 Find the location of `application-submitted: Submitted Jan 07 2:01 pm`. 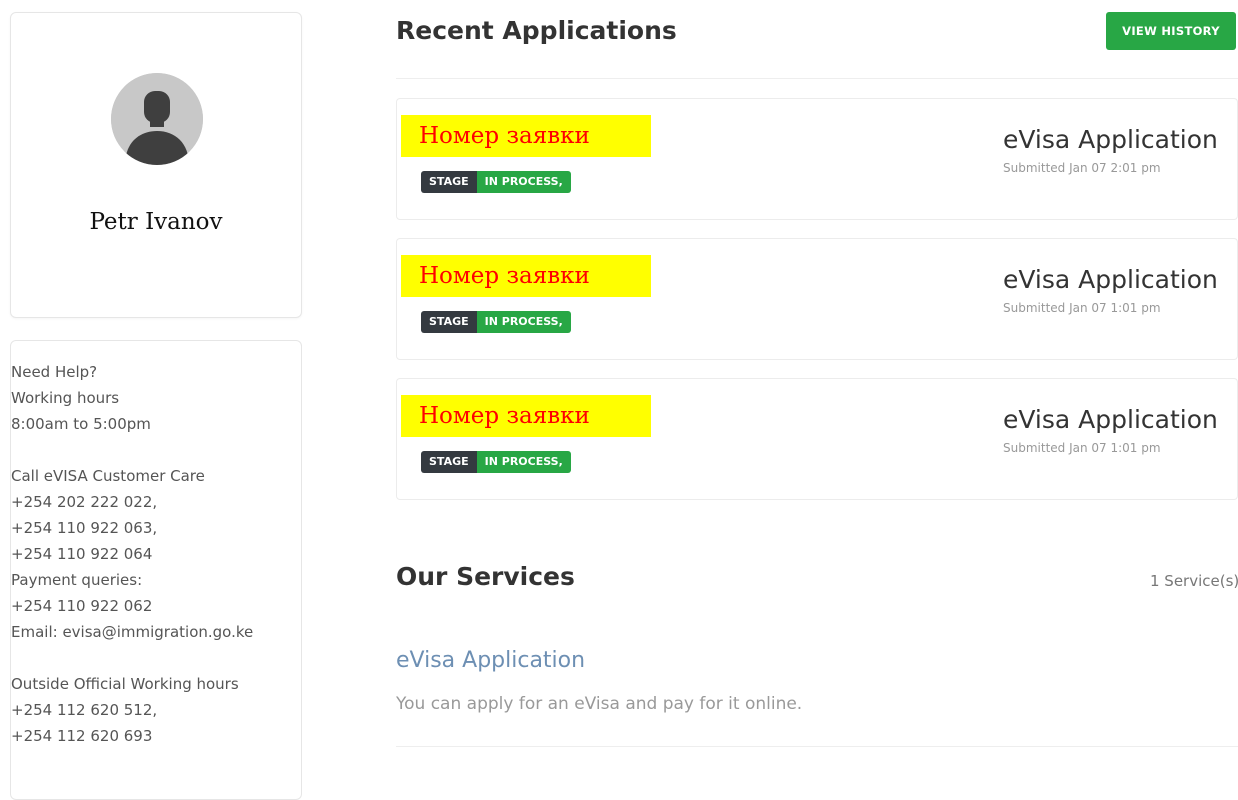

application-submitted: Submitted Jan 07 2:01 pm is located at coordinates (1082, 168).